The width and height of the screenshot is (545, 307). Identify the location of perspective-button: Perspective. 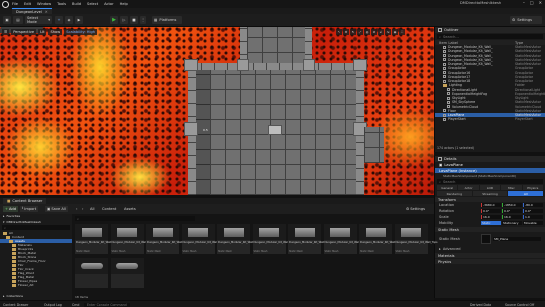
(24, 32).